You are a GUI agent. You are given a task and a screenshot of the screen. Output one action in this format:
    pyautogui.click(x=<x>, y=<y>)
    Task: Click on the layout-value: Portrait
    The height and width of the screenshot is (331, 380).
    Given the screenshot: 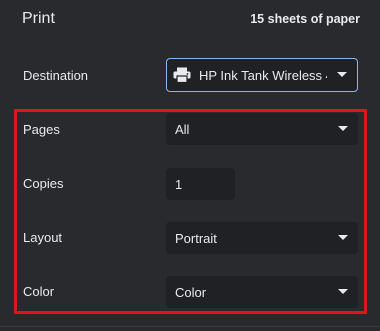 What is the action you would take?
    pyautogui.click(x=196, y=238)
    